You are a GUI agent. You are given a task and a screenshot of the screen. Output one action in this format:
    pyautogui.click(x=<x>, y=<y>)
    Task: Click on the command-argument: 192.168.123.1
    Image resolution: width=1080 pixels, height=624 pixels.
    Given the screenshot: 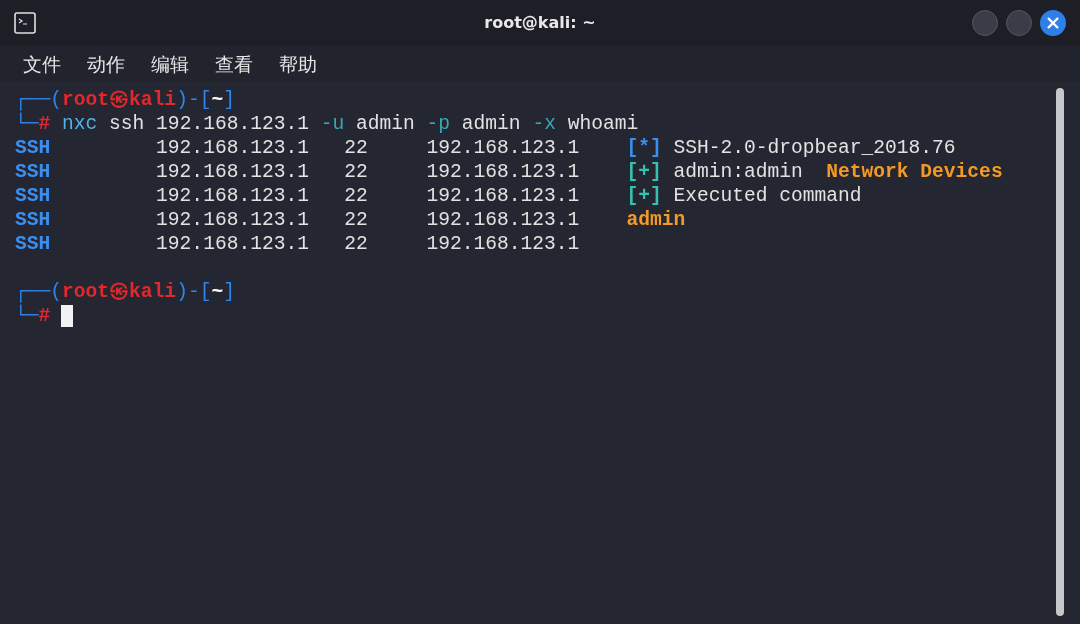 What is the action you would take?
    pyautogui.click(x=232, y=124)
    